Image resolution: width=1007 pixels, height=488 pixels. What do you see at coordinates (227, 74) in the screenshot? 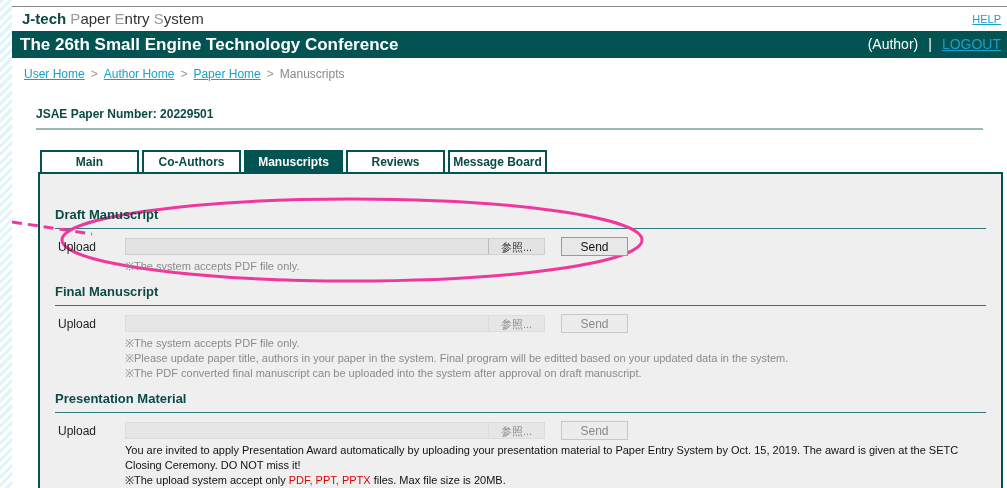
I see `breadcrumb-link: Paper Home` at bounding box center [227, 74].